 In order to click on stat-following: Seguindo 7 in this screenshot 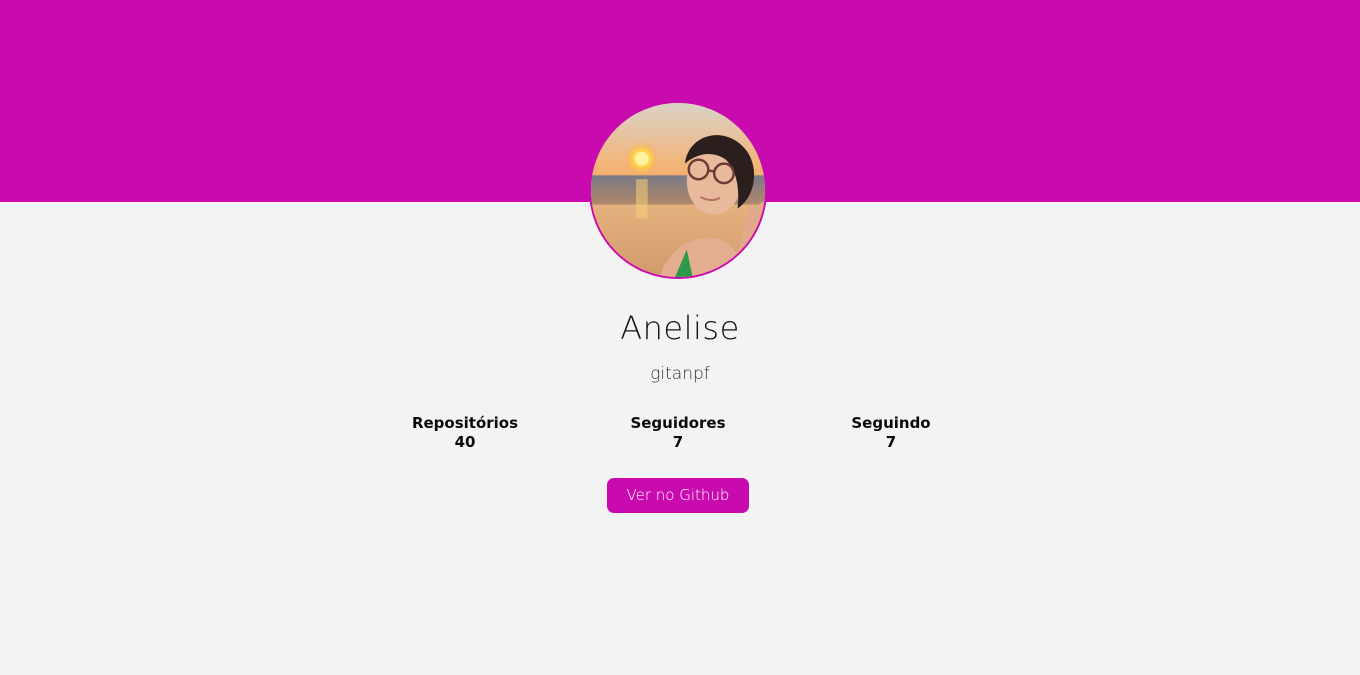, I will do `click(891, 433)`.